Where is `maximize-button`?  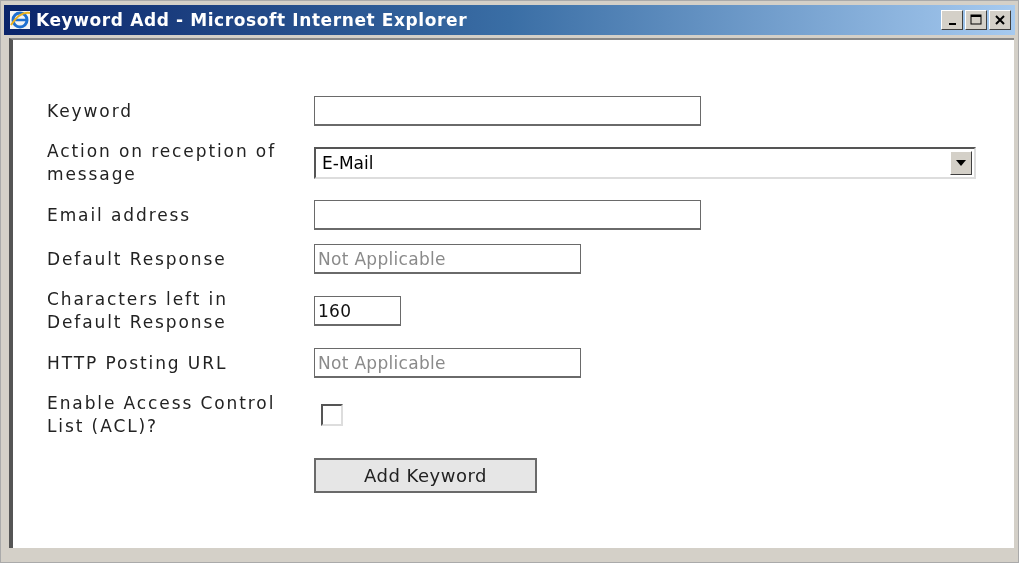
maximize-button is located at coordinates (976, 20).